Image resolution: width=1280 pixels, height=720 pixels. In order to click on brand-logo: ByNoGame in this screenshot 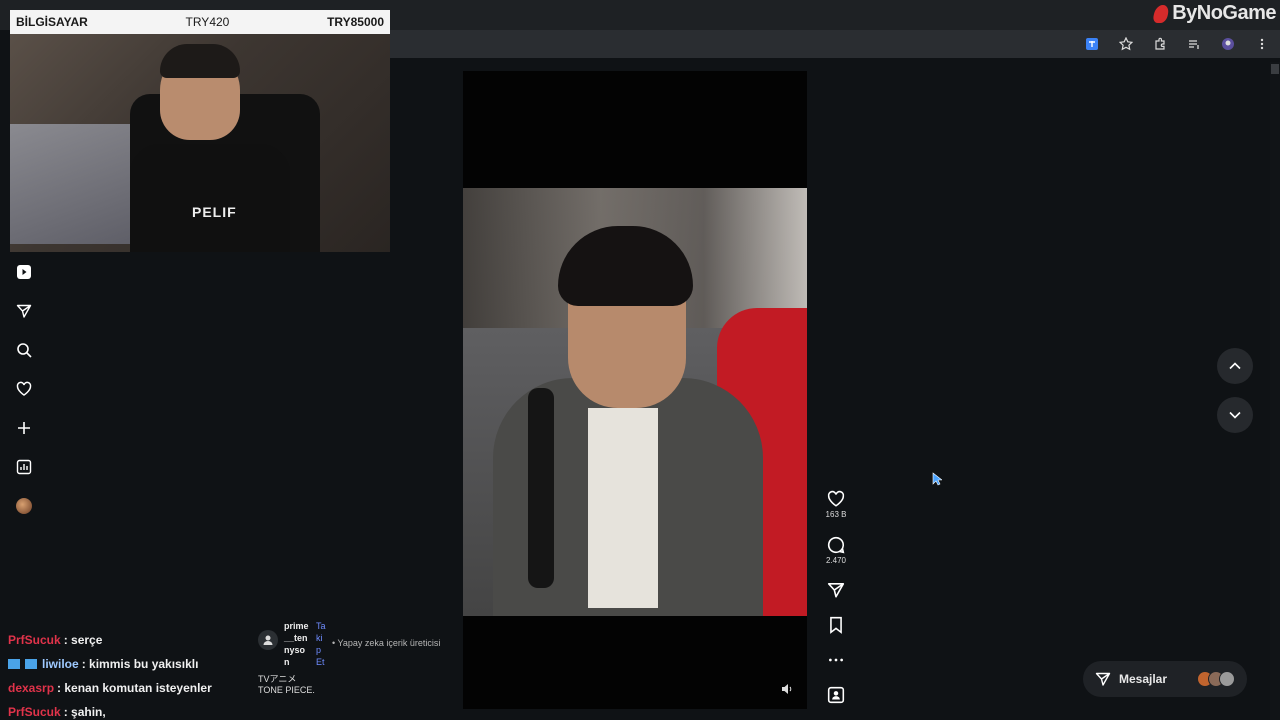, I will do `click(1214, 13)`.